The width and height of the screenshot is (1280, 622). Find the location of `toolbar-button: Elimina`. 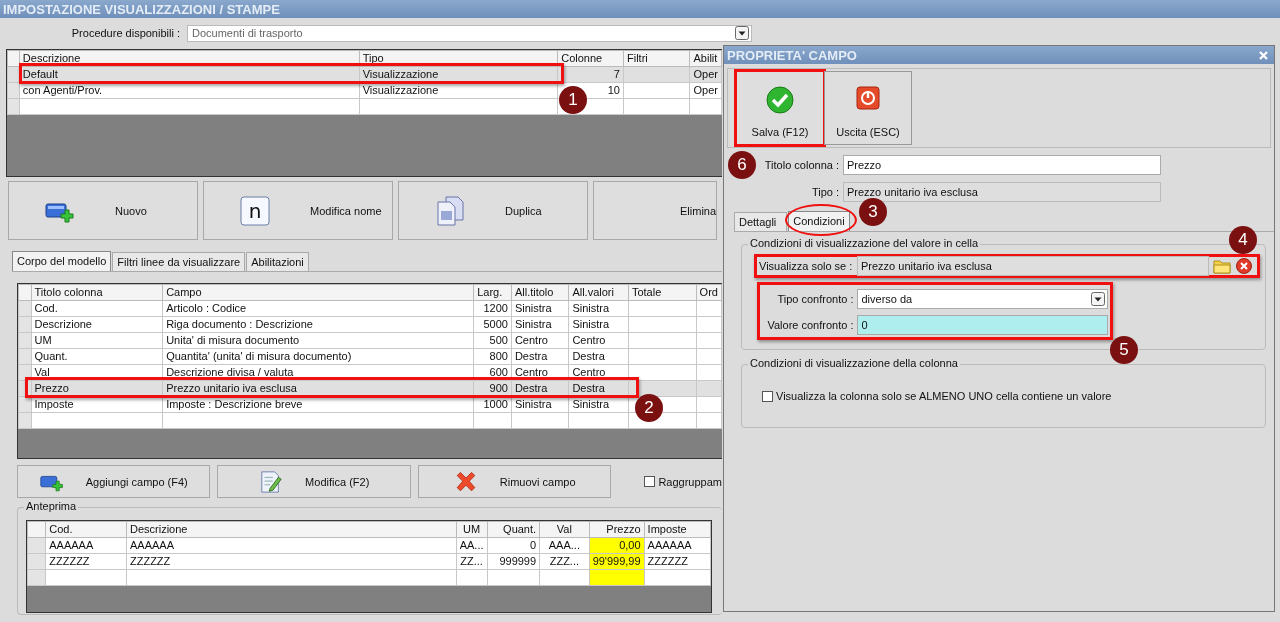

toolbar-button: Elimina is located at coordinates (655, 210).